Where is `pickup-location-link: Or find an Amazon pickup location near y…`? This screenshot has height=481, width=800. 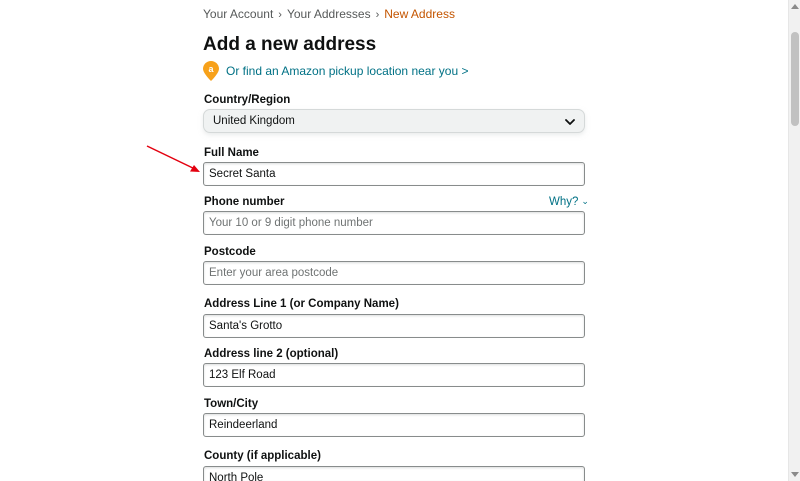
pickup-location-link: Or find an Amazon pickup location near y… is located at coordinates (347, 71).